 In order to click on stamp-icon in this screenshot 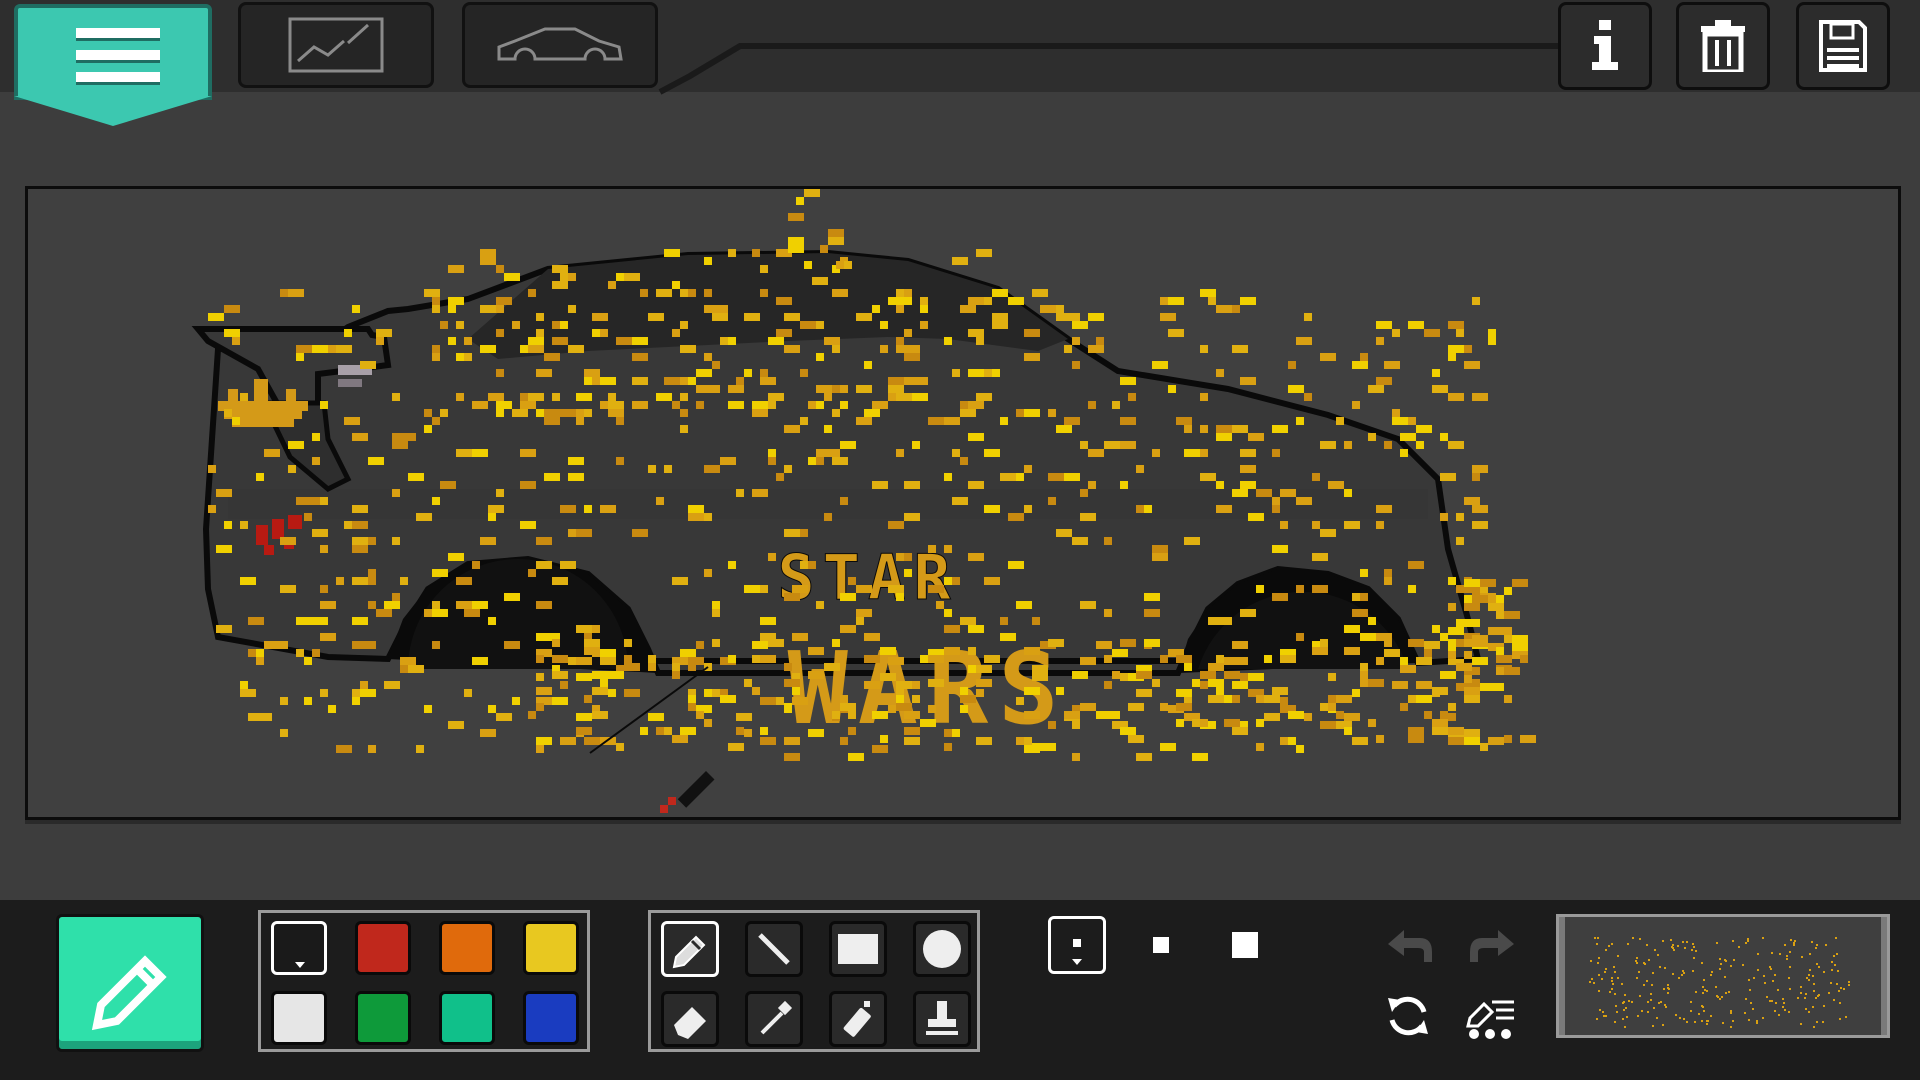, I will do `click(942, 1018)`.